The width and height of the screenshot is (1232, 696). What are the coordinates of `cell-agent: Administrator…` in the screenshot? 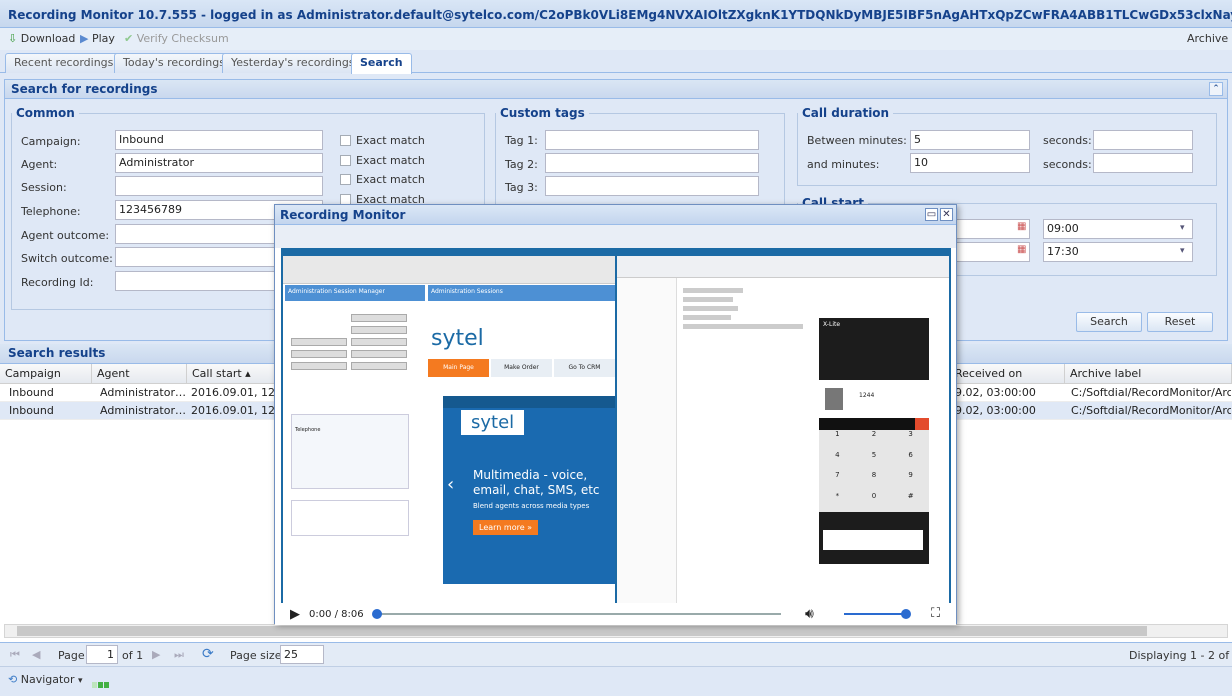 It's located at (143, 410).